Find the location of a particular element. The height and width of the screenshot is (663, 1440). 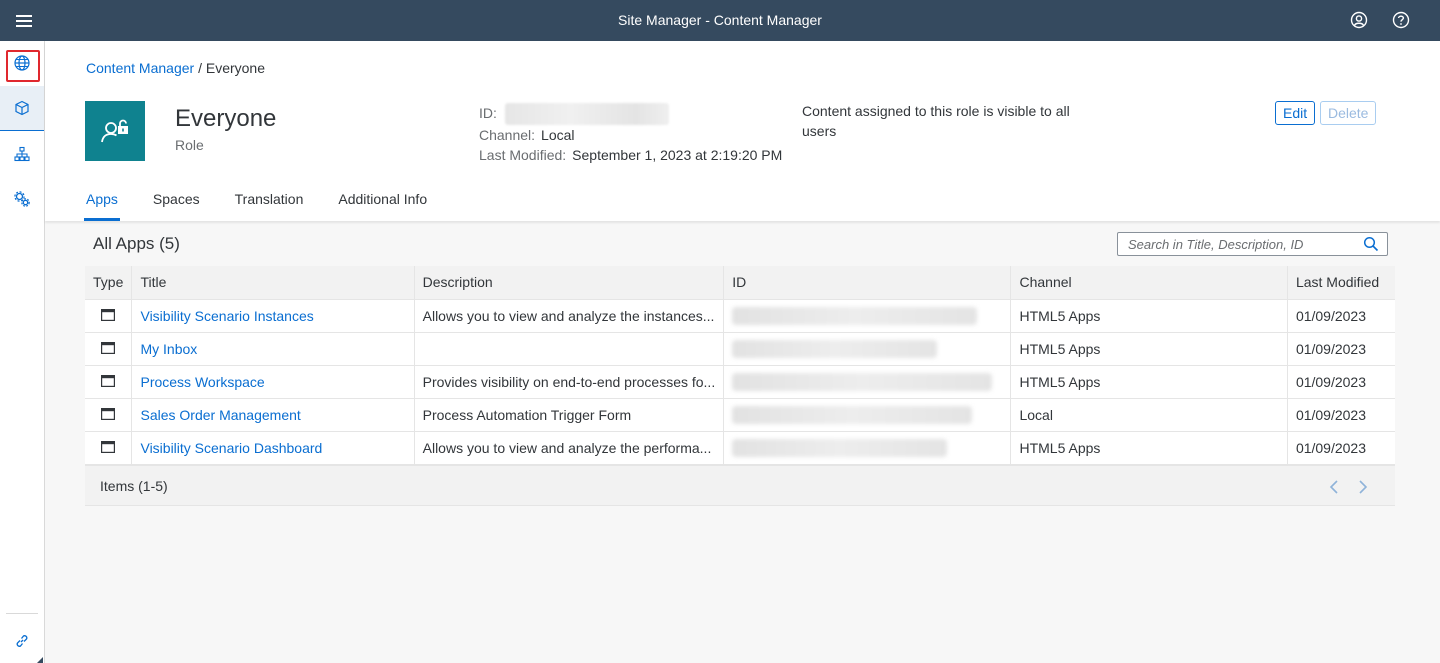

chevron-left-icon is located at coordinates (1333, 486).